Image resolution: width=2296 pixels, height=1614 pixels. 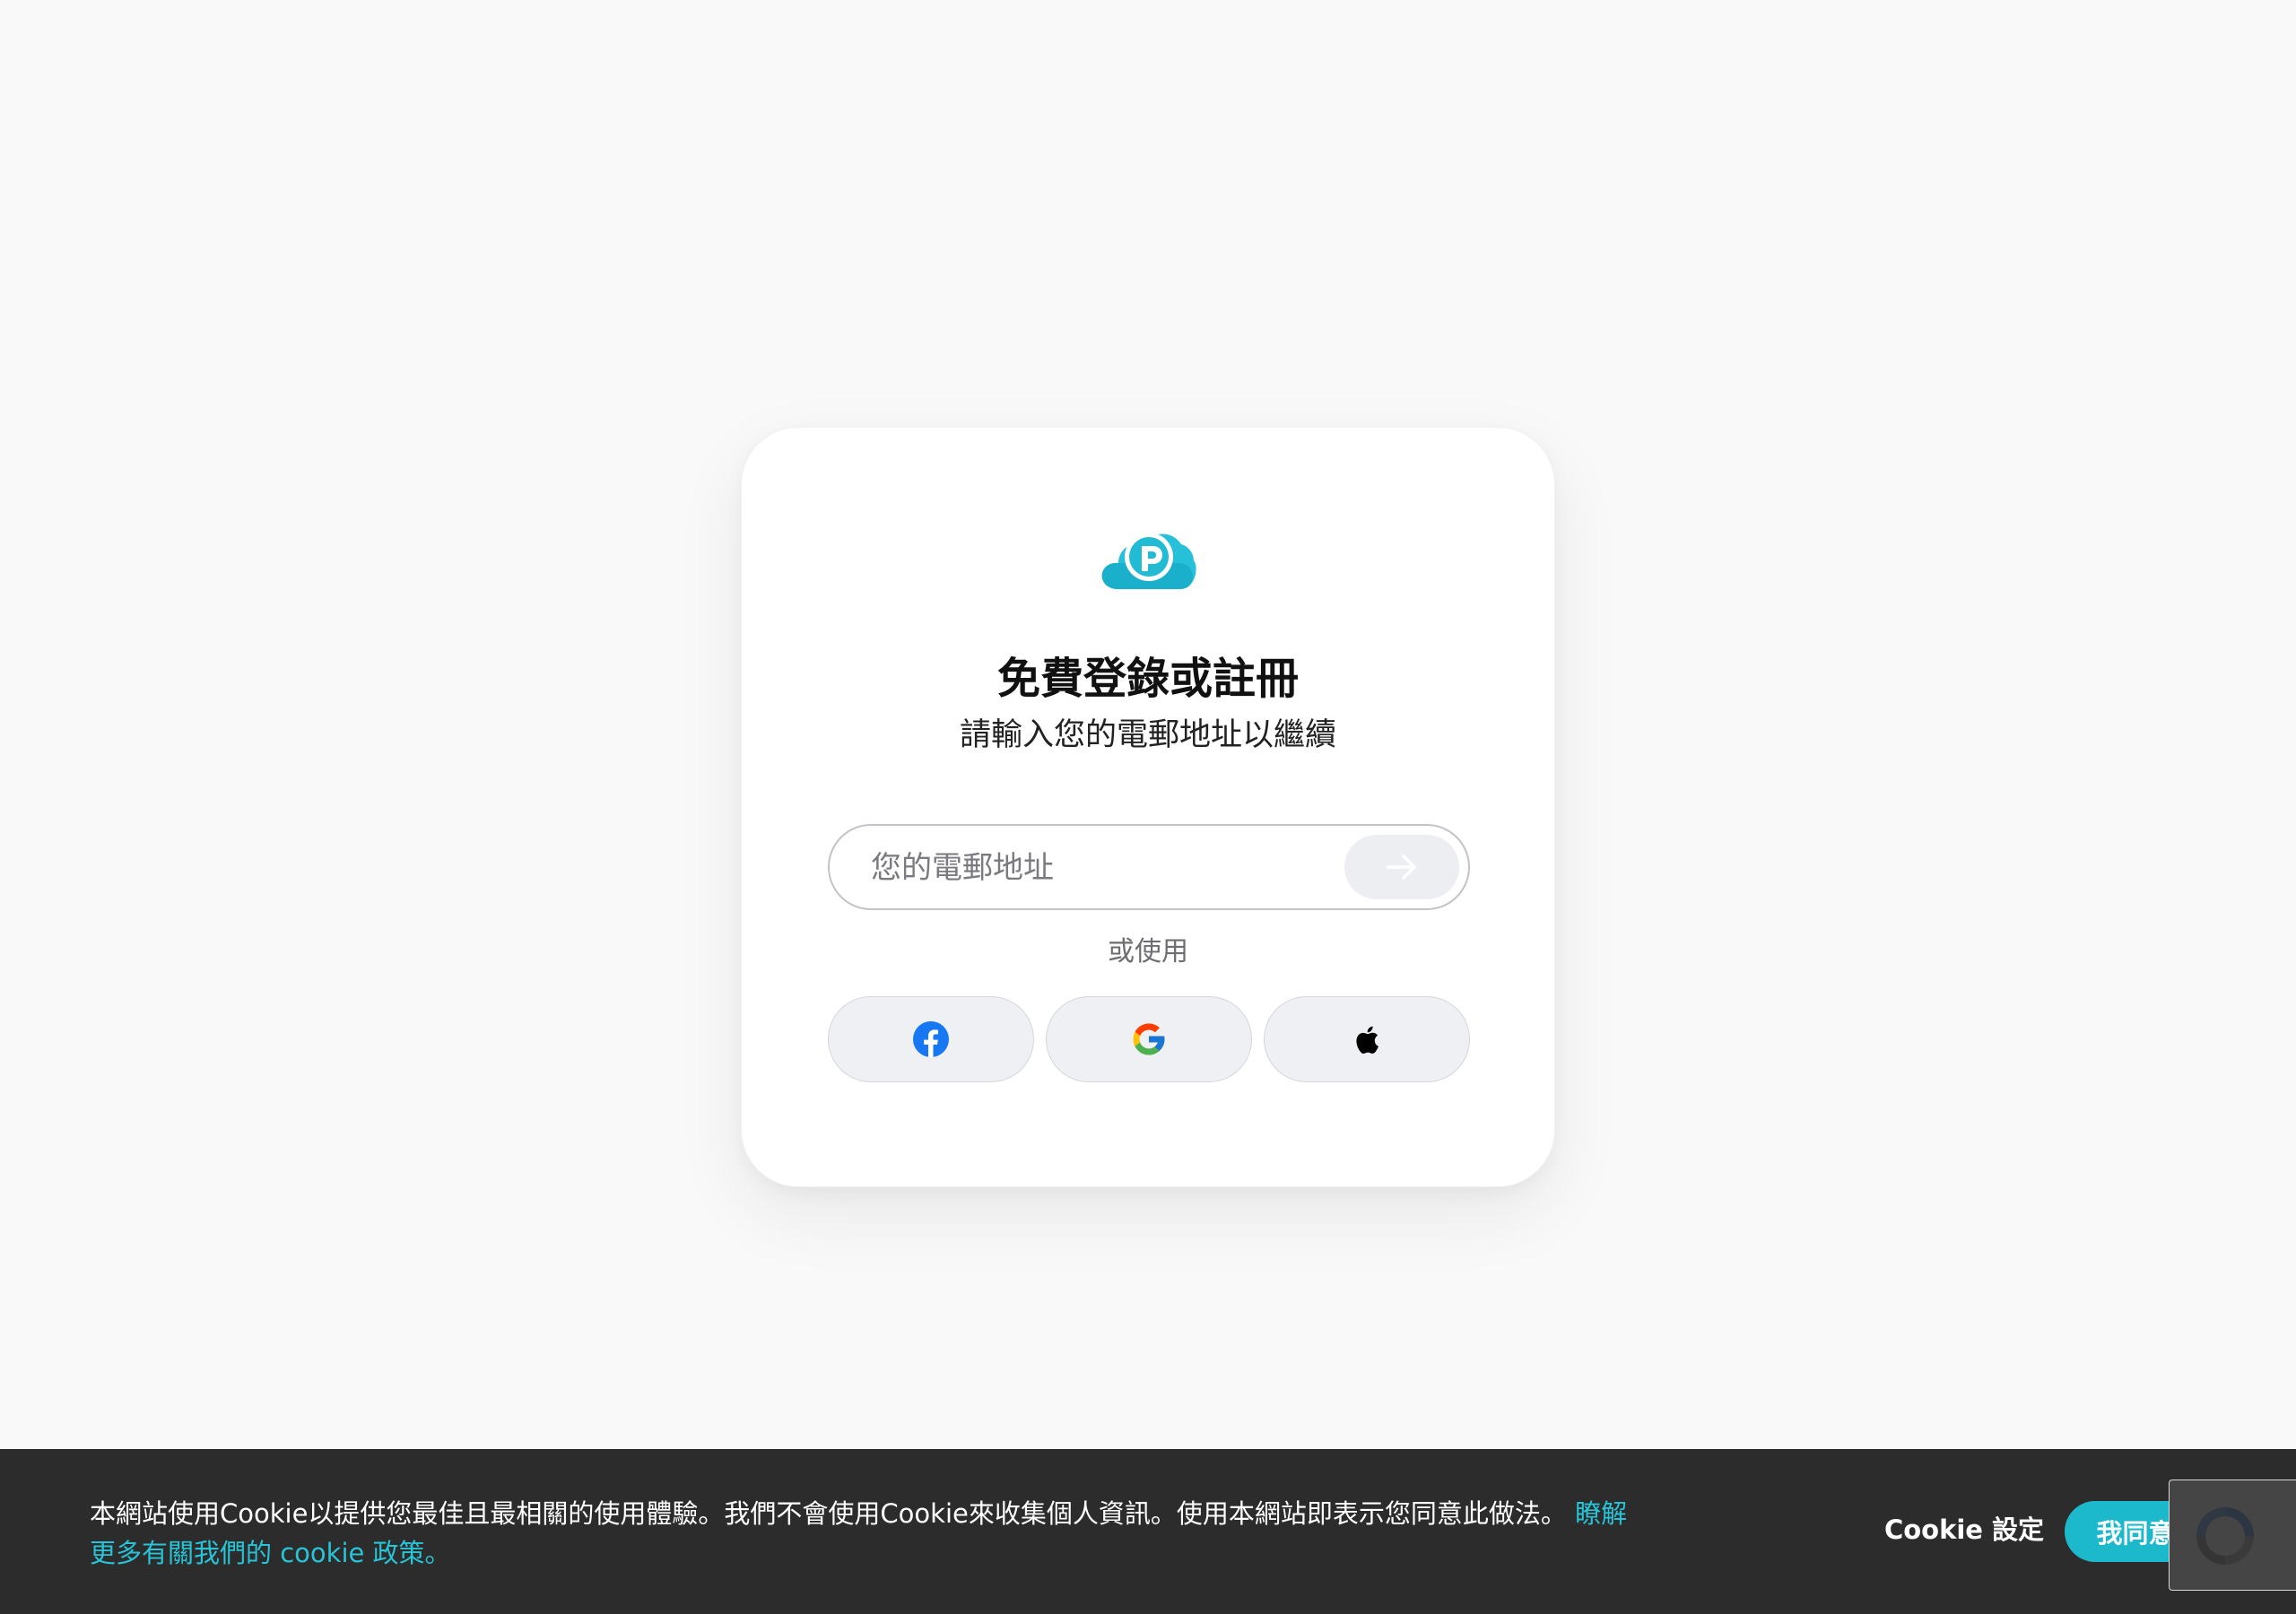 I want to click on recaptcha-overlay, so click(x=2233, y=1535).